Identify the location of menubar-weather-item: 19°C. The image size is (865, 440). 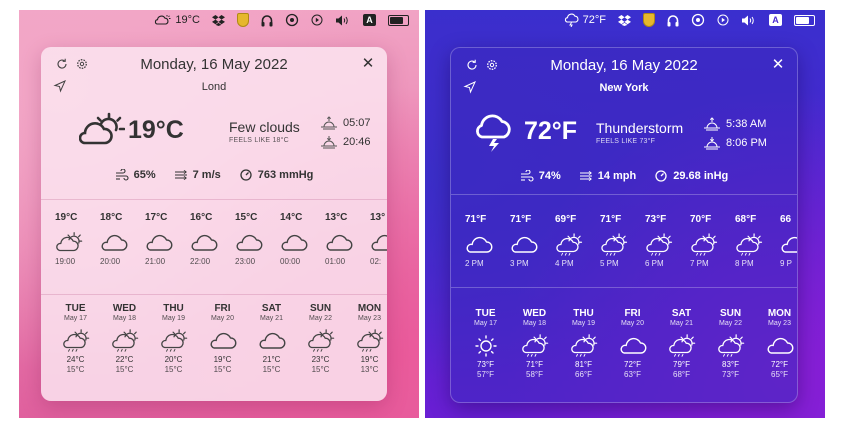
(177, 20).